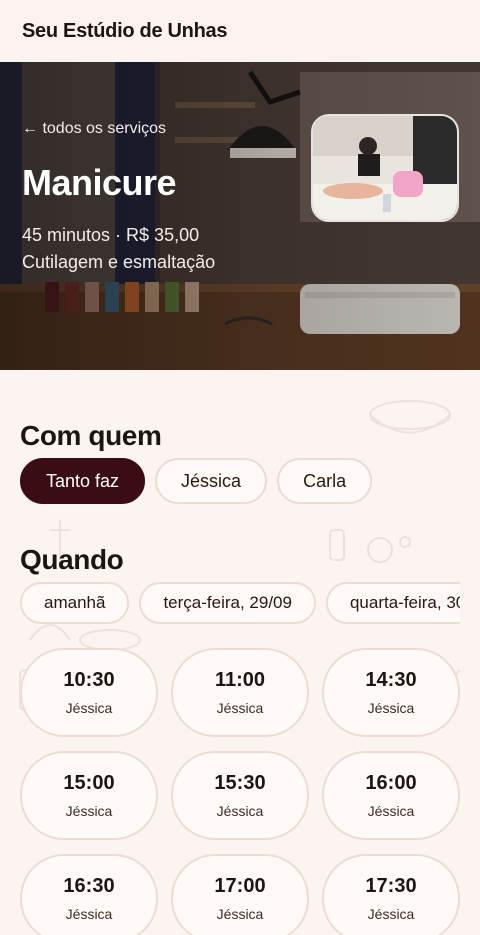 The width and height of the screenshot is (480, 935). Describe the element at coordinates (89, 783) in the screenshot. I see `slot-time: 15:00` at that location.